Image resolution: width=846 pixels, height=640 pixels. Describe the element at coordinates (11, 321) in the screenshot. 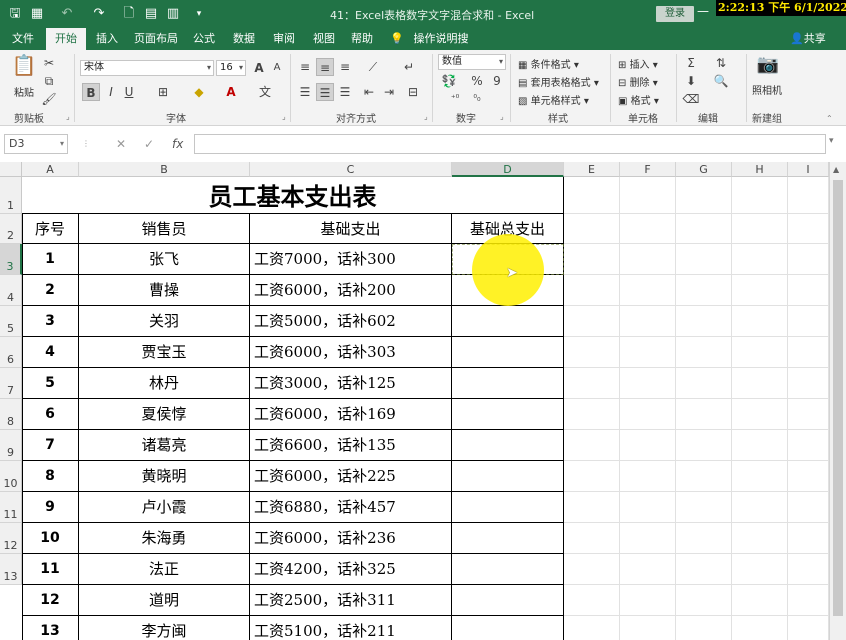

I see `row-header-5: 5` at that location.